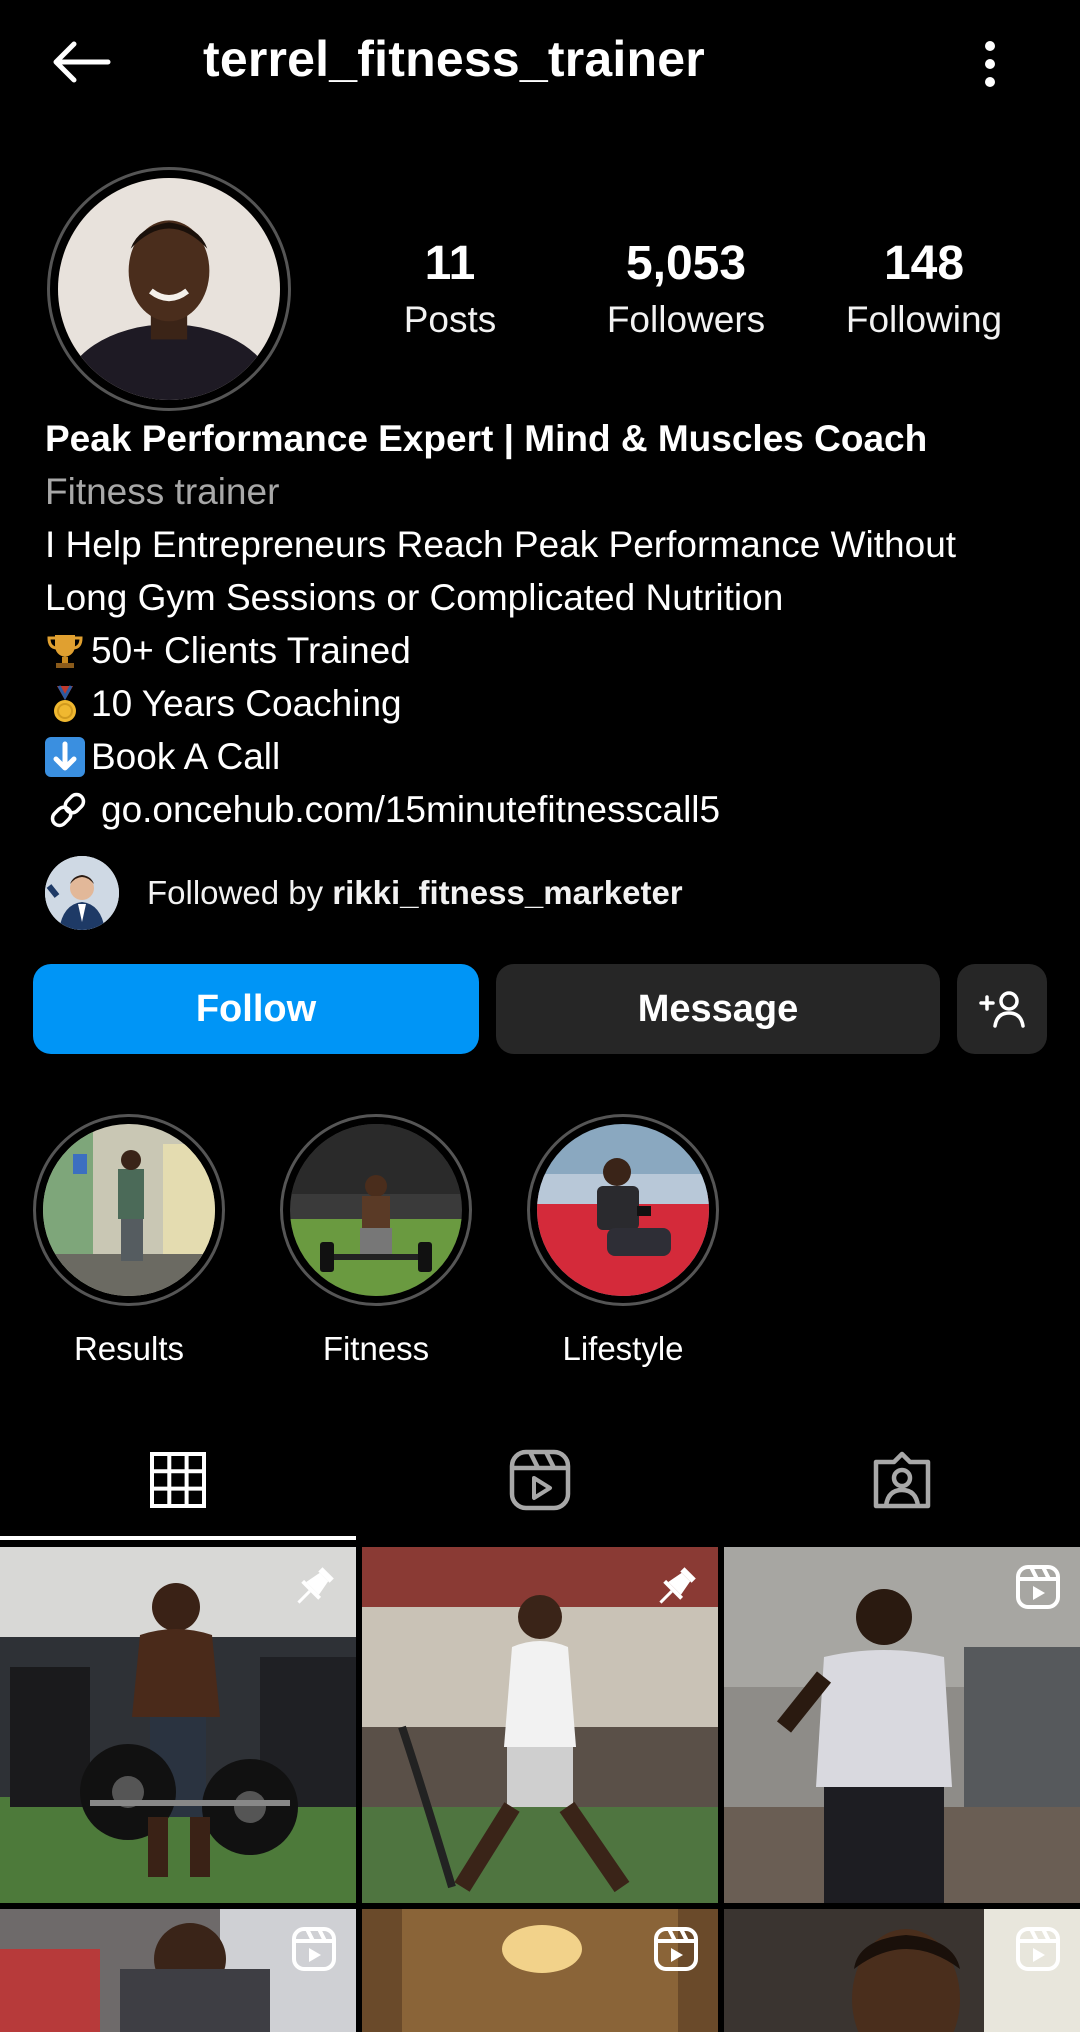  Describe the element at coordinates (545, 650) in the screenshot. I see `bio-bullet: 50+ Clients Trained` at that location.